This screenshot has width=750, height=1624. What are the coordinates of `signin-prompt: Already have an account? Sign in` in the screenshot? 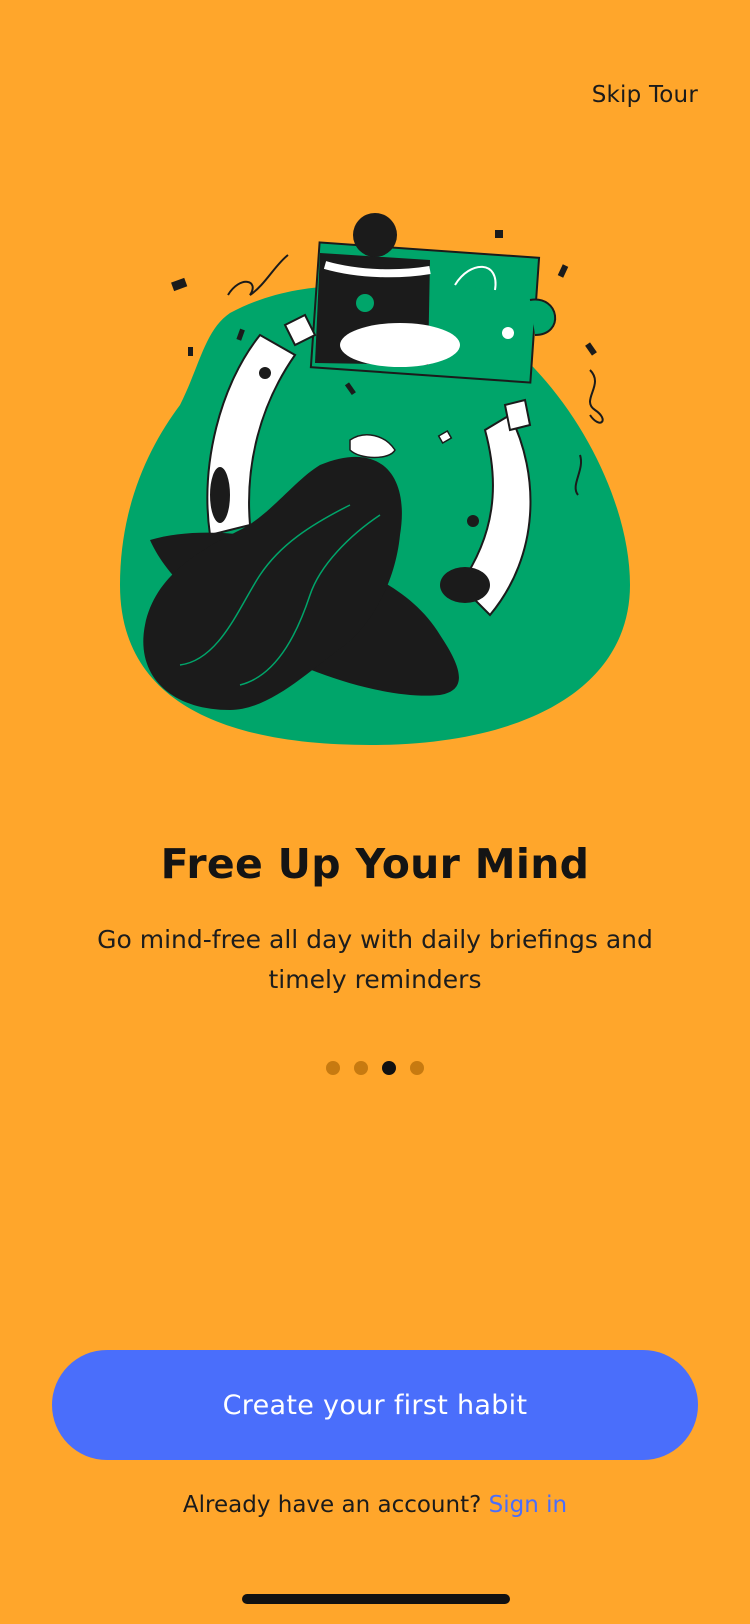 It's located at (375, 1505).